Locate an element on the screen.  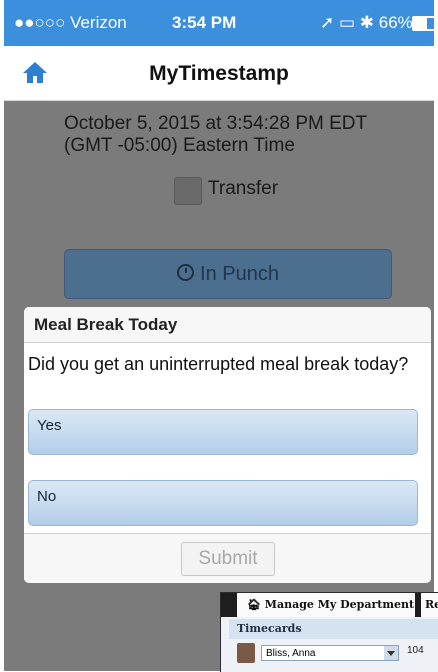
timecards-panel-title: Timecards is located at coordinates (333, 629).